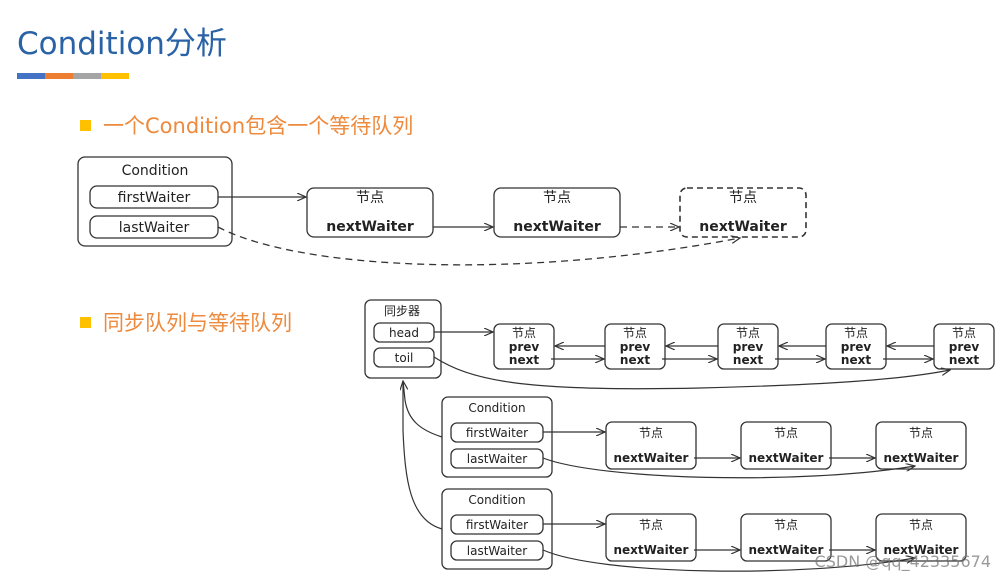 This screenshot has width=1005, height=583. I want to click on tail-label: toil, so click(404, 358).